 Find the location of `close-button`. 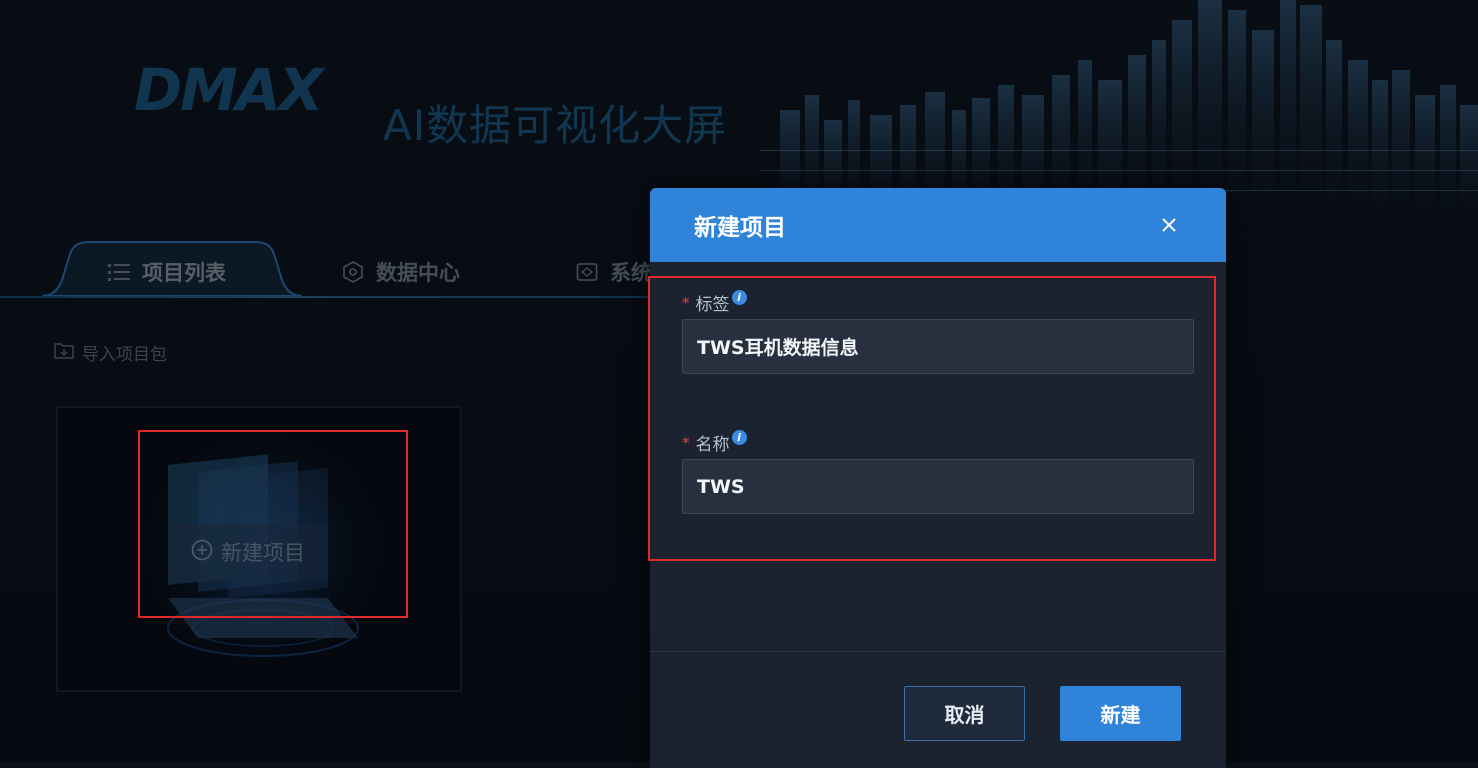

close-button is located at coordinates (1169, 225).